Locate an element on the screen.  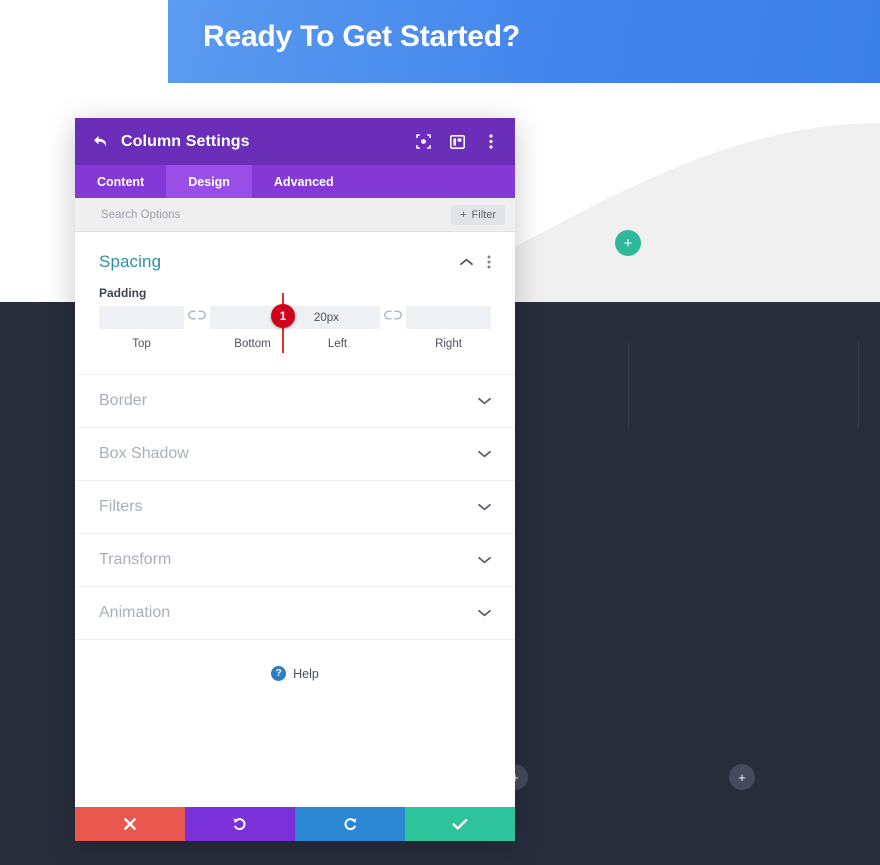
modal-tabbar: Content Design Advanced is located at coordinates (295, 181).